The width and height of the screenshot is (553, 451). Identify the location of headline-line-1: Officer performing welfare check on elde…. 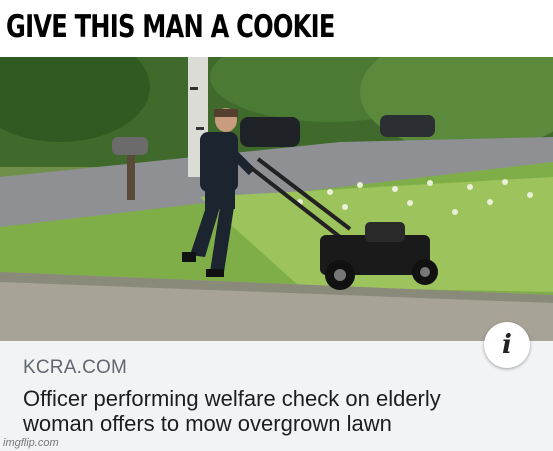
(232, 398).